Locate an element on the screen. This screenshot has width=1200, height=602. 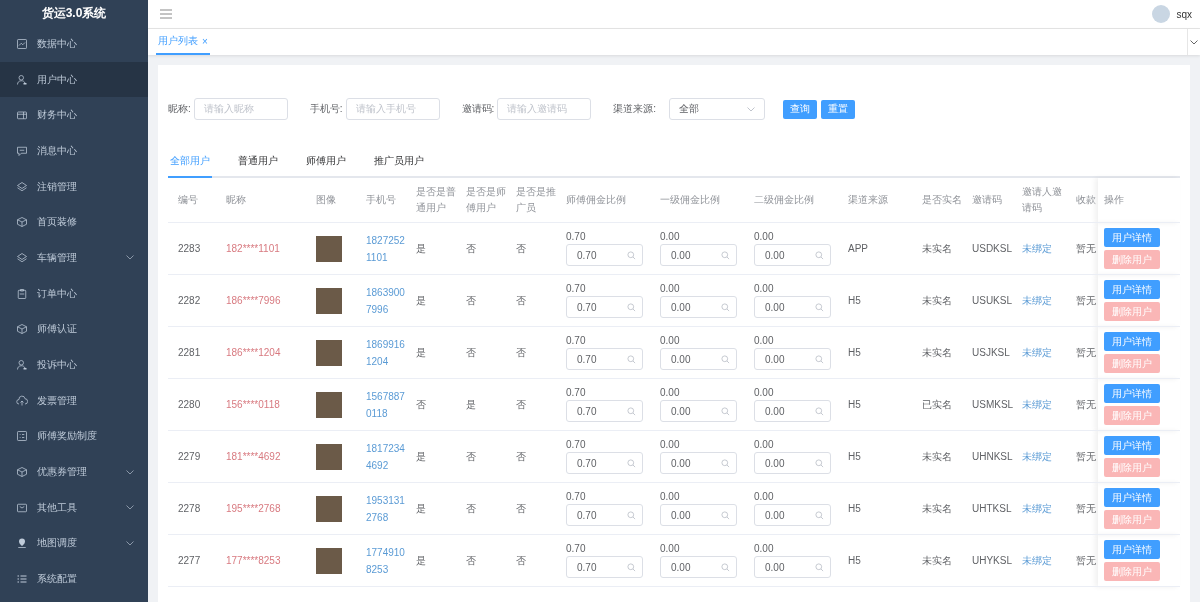
table-cell: 暂无 is located at coordinates (1082, 560).